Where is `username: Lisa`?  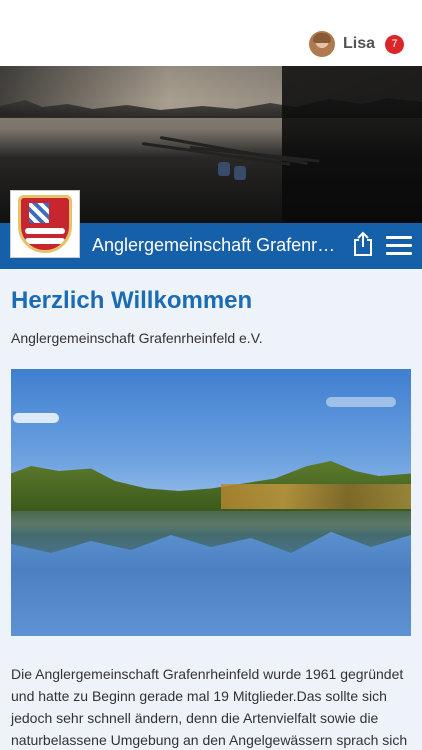 username: Lisa is located at coordinates (359, 44).